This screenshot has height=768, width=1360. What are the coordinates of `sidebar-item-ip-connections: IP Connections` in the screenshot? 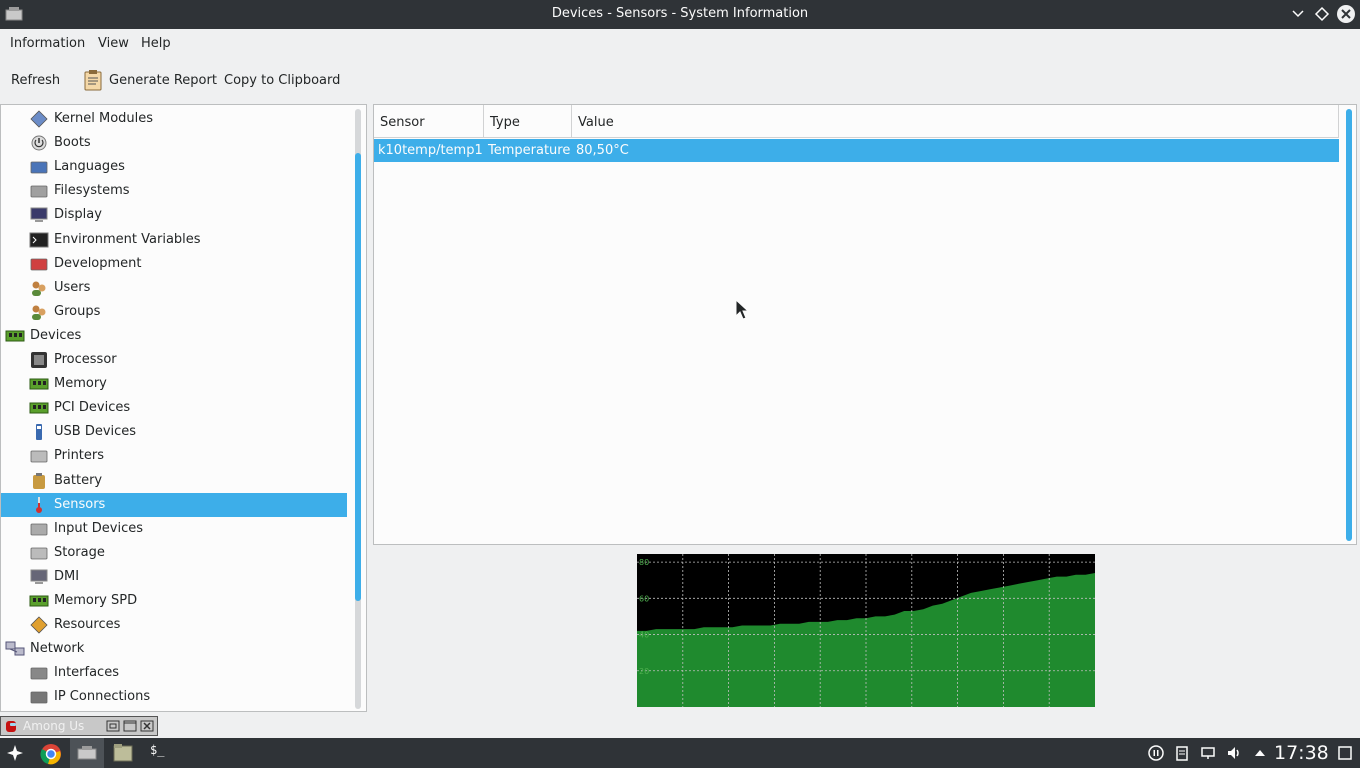 It's located at (174, 697).